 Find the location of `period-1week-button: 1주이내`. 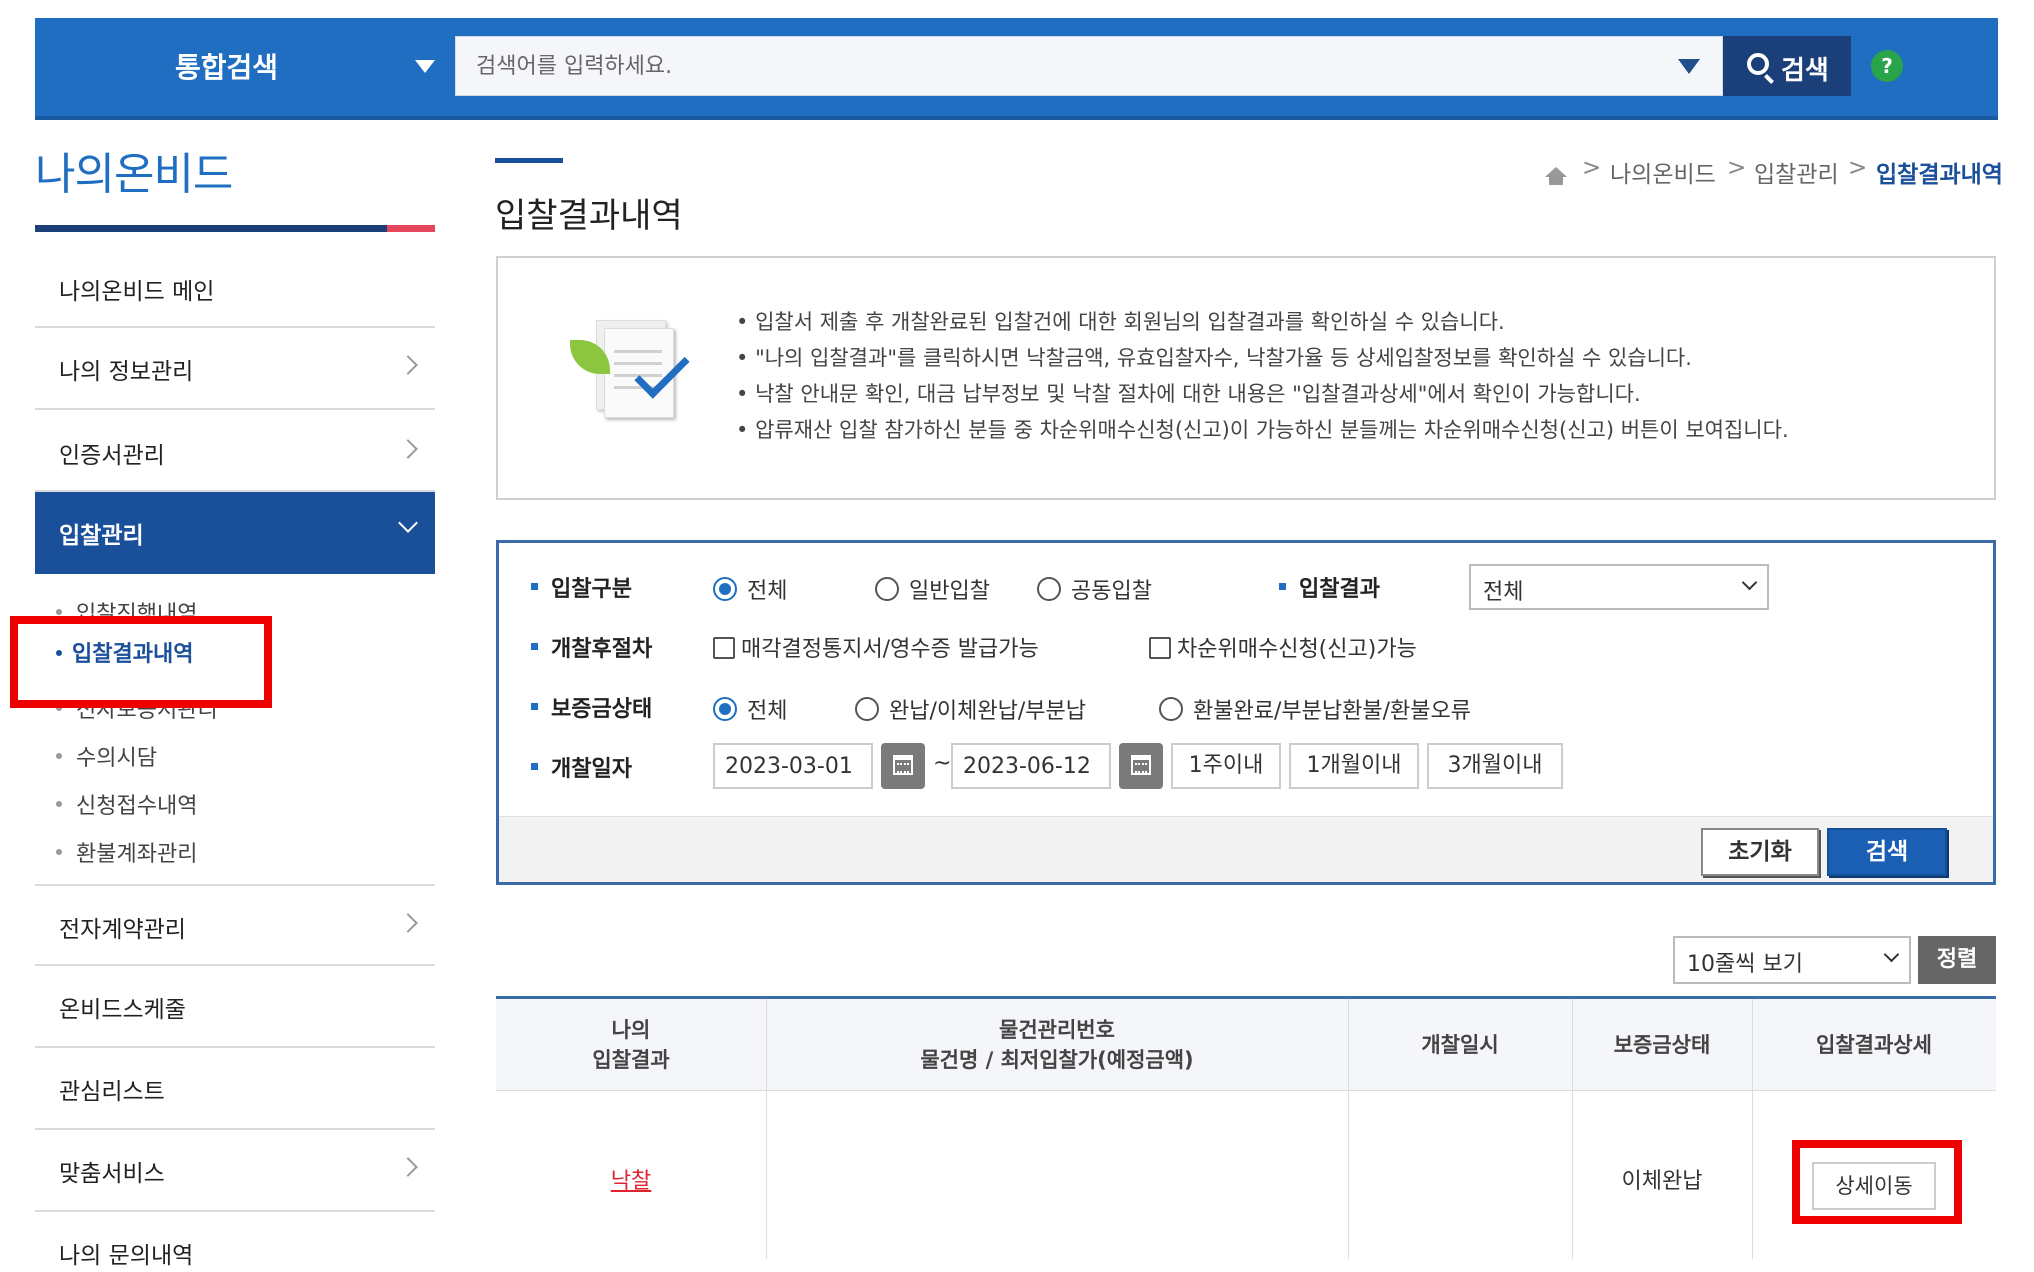

period-1week-button: 1주이내 is located at coordinates (1226, 766).